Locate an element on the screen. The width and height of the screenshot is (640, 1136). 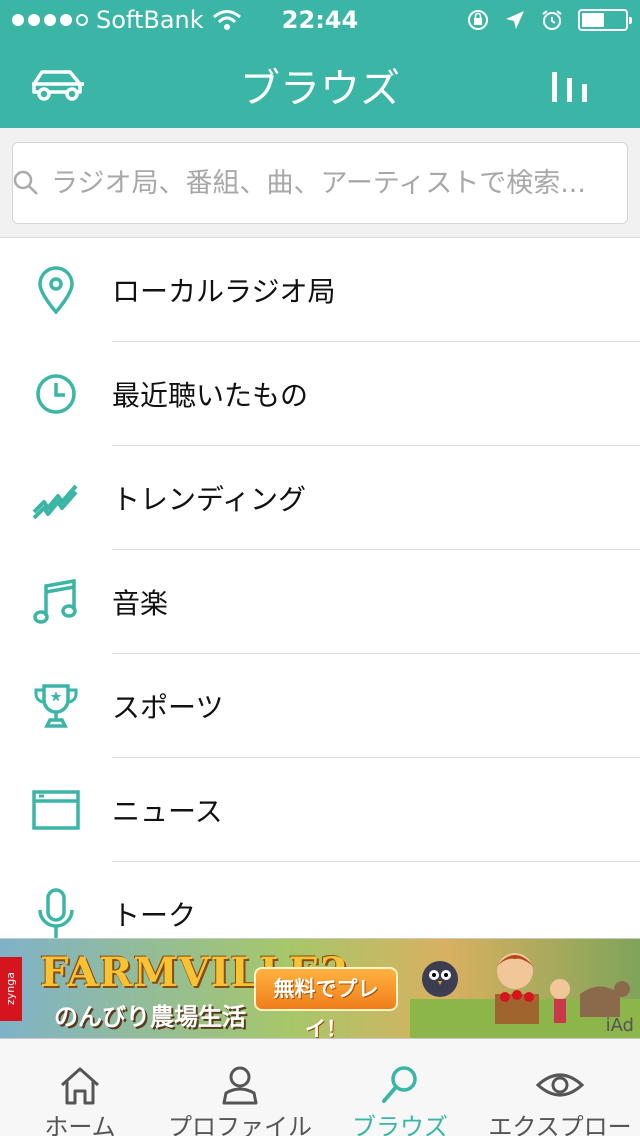
tab-home: ホーム is located at coordinates (80, 1087).